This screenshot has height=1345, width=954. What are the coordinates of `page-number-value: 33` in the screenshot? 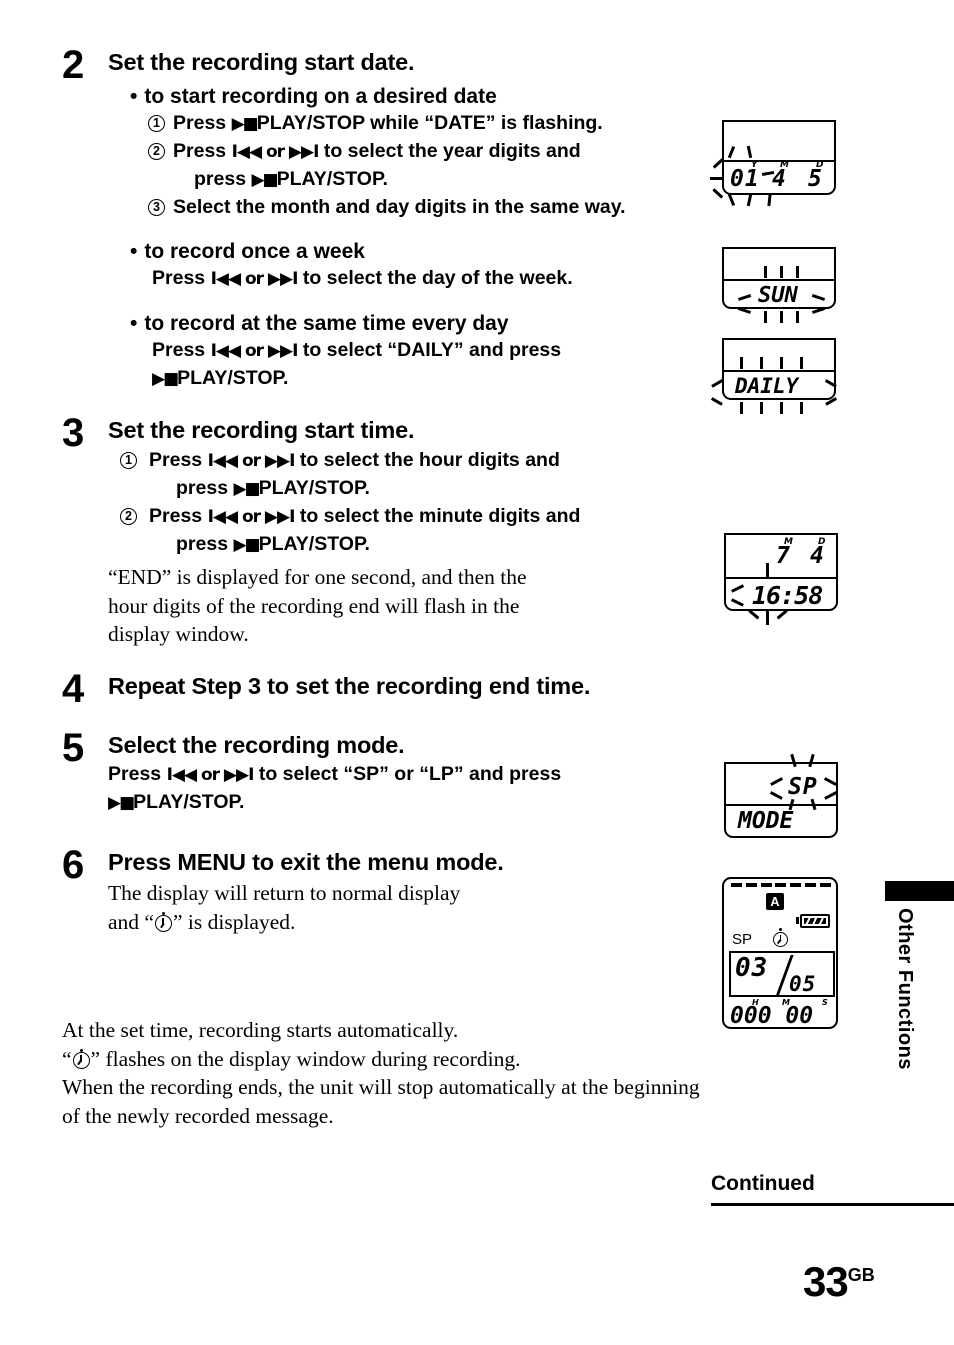 It's located at (826, 1281).